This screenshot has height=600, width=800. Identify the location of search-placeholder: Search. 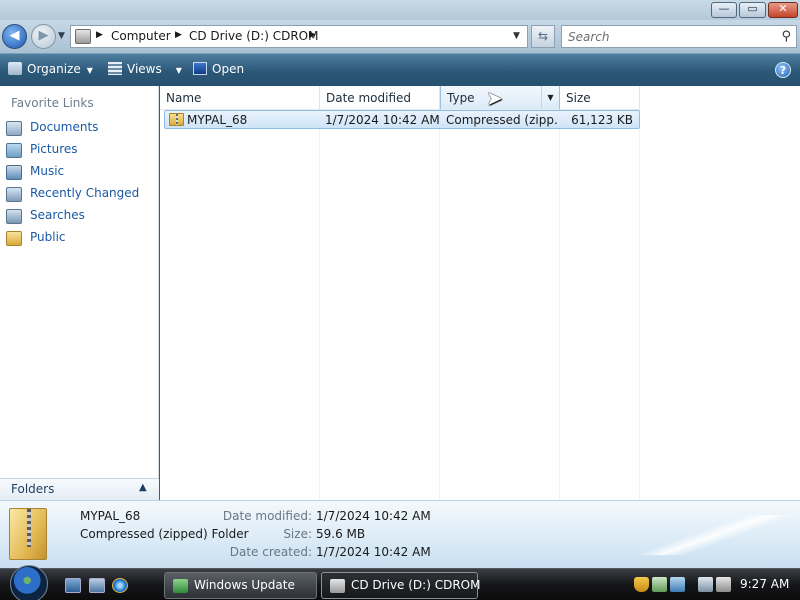
(589, 37).